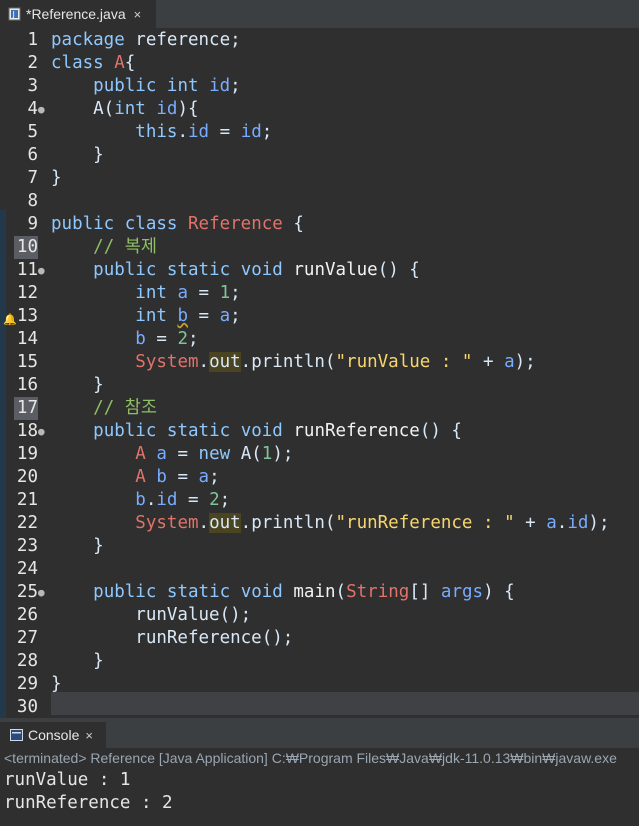 Image resolution: width=639 pixels, height=826 pixels. What do you see at coordinates (27, 638) in the screenshot?
I see `line-number: 27` at bounding box center [27, 638].